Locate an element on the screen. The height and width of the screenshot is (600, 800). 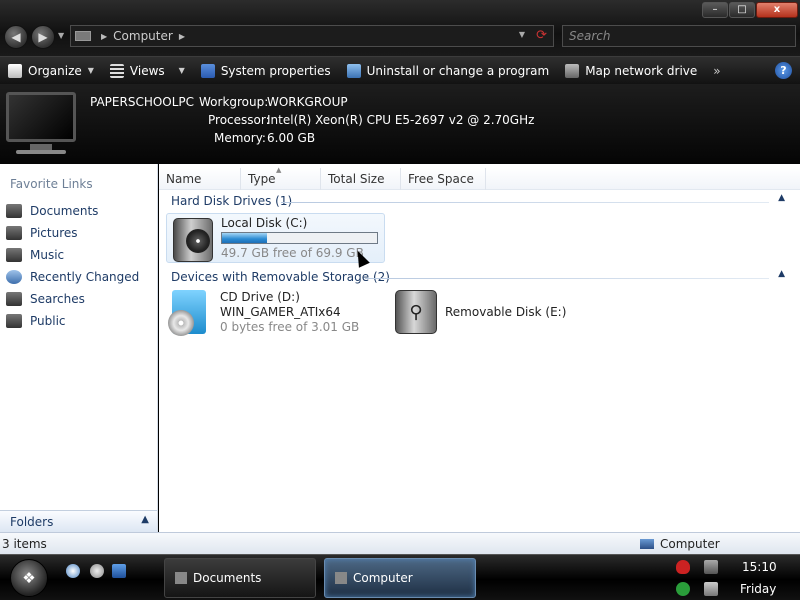
drive-removable-e: ⚲ Removable Disk (E:) is located at coordinates (496, 313).